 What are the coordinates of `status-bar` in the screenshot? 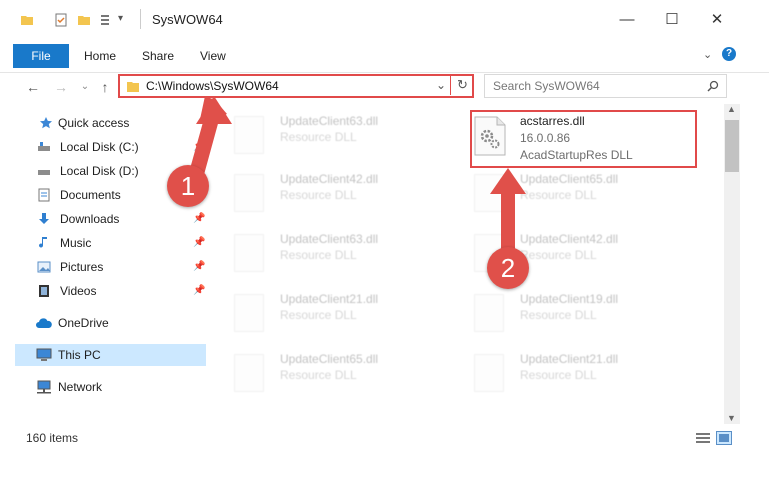 It's located at (384, 437).